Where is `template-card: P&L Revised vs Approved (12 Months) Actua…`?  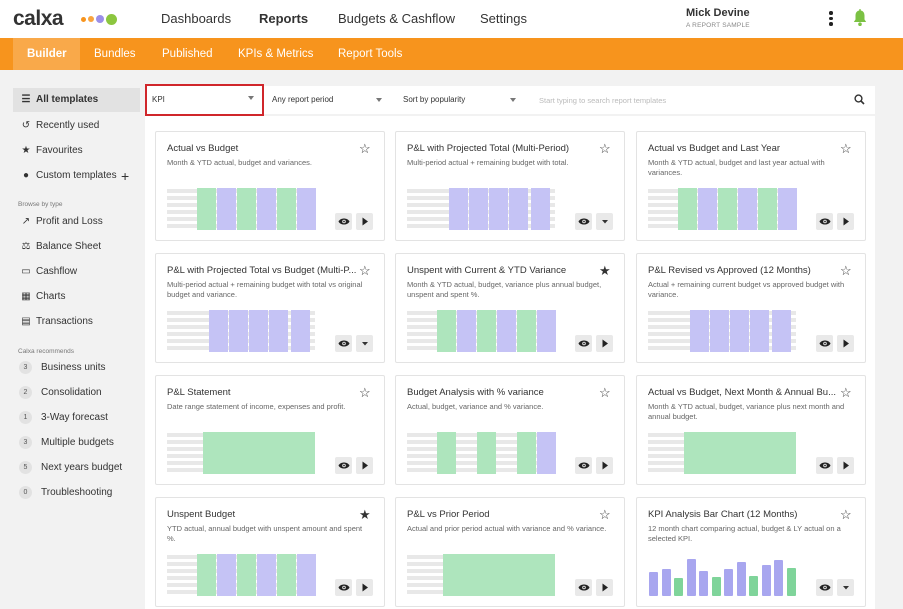 template-card: P&L Revised vs Approved (12 Months) Actua… is located at coordinates (751, 308).